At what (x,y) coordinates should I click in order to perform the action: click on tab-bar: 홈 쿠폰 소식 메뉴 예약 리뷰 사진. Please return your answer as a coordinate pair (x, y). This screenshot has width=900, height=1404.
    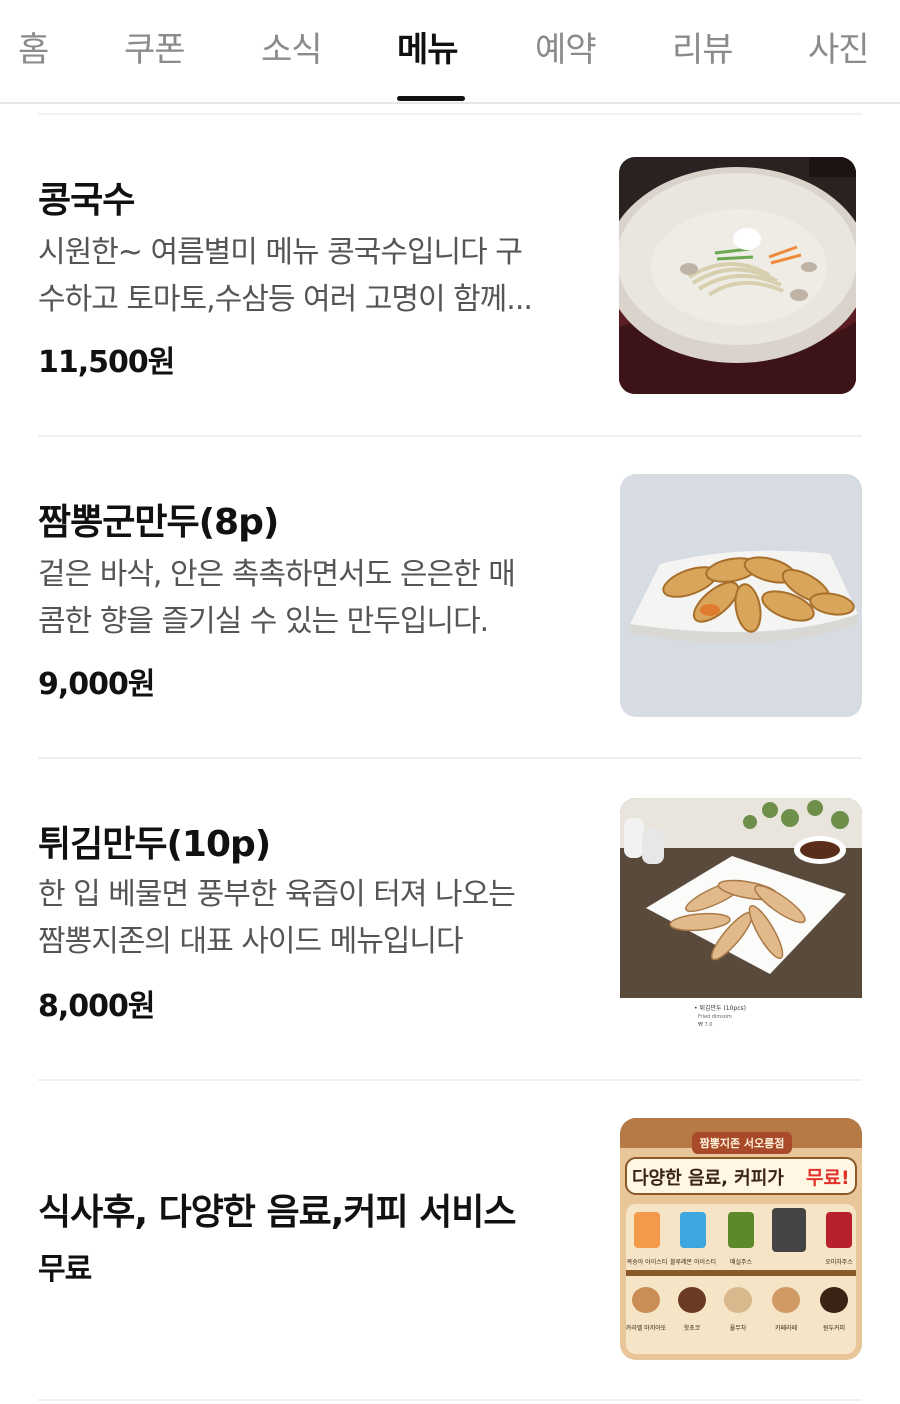
    Looking at the image, I should click on (450, 52).